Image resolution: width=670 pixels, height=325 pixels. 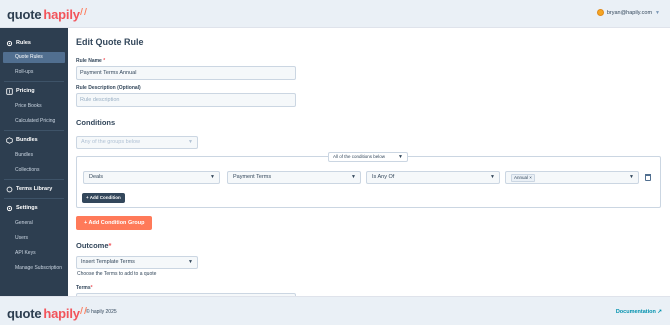 What do you see at coordinates (91, 61) in the screenshot?
I see `rule-name-label: Rule Name *` at bounding box center [91, 61].